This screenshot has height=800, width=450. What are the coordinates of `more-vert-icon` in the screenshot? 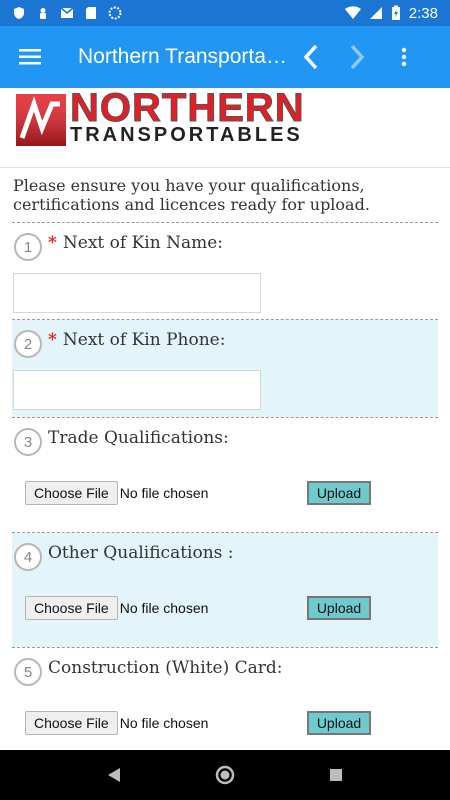 It's located at (404, 57).